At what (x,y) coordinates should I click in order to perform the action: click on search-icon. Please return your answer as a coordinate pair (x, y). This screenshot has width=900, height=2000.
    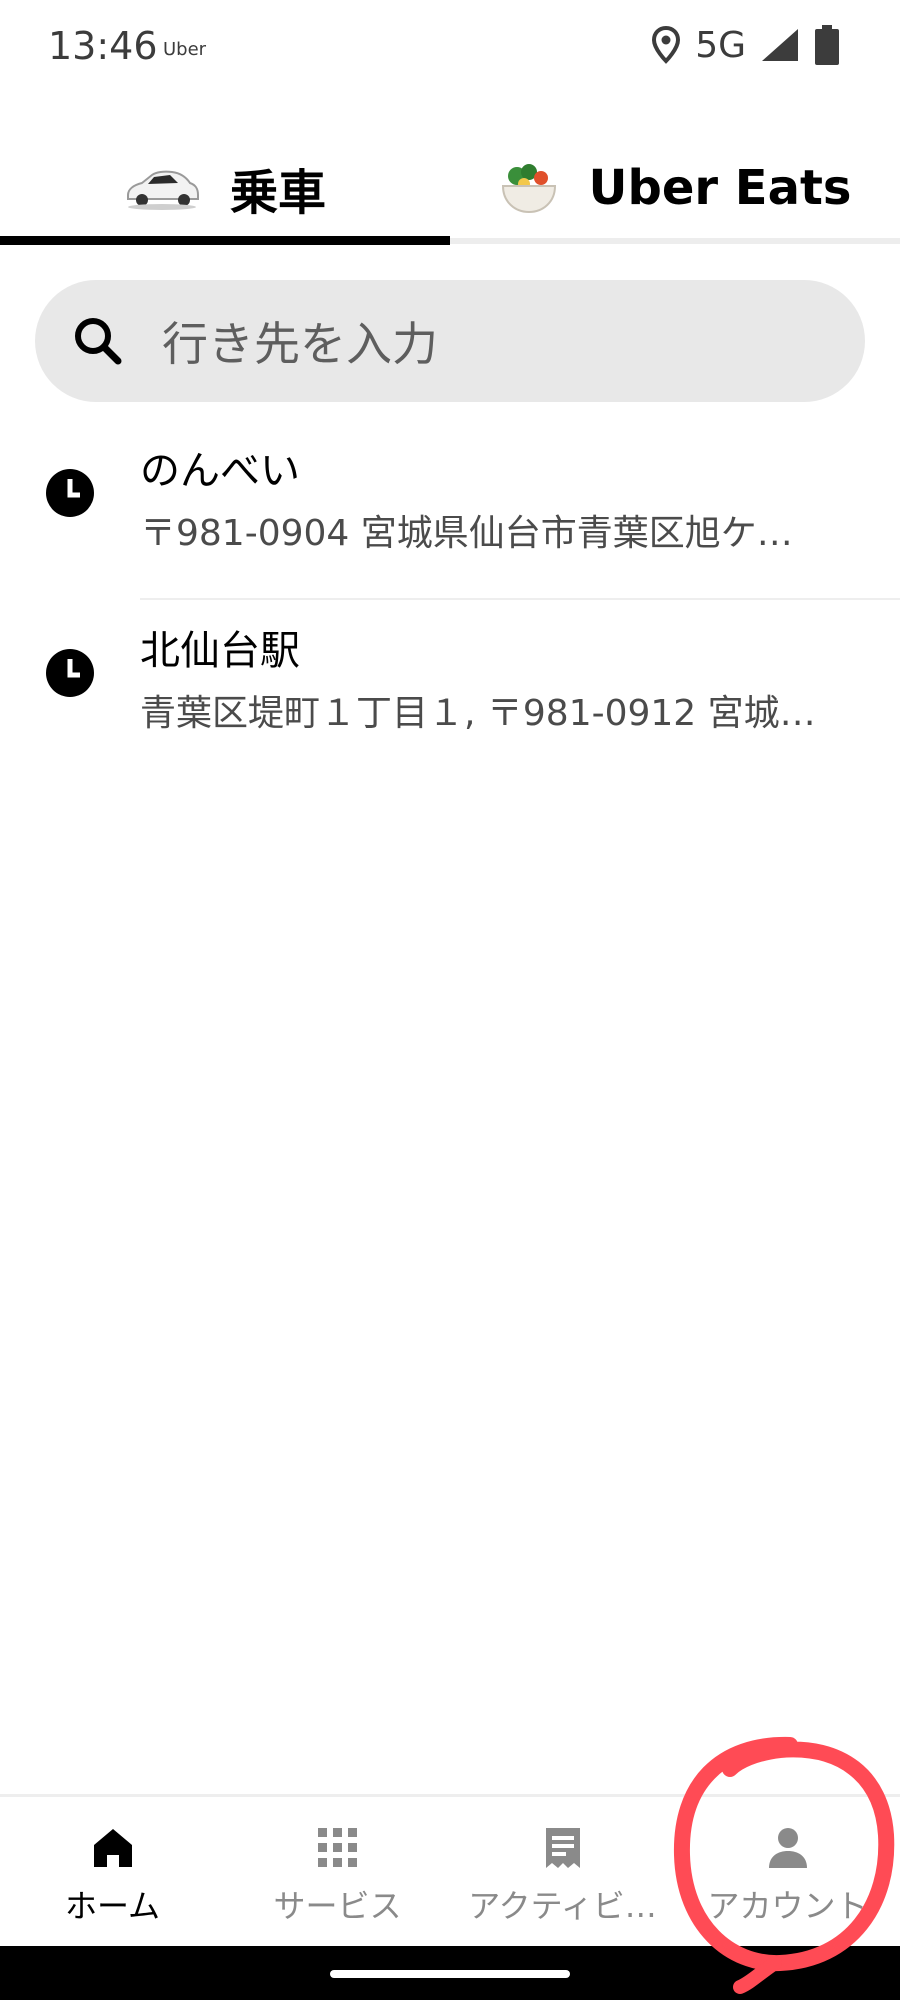
    Looking at the image, I should click on (98, 341).